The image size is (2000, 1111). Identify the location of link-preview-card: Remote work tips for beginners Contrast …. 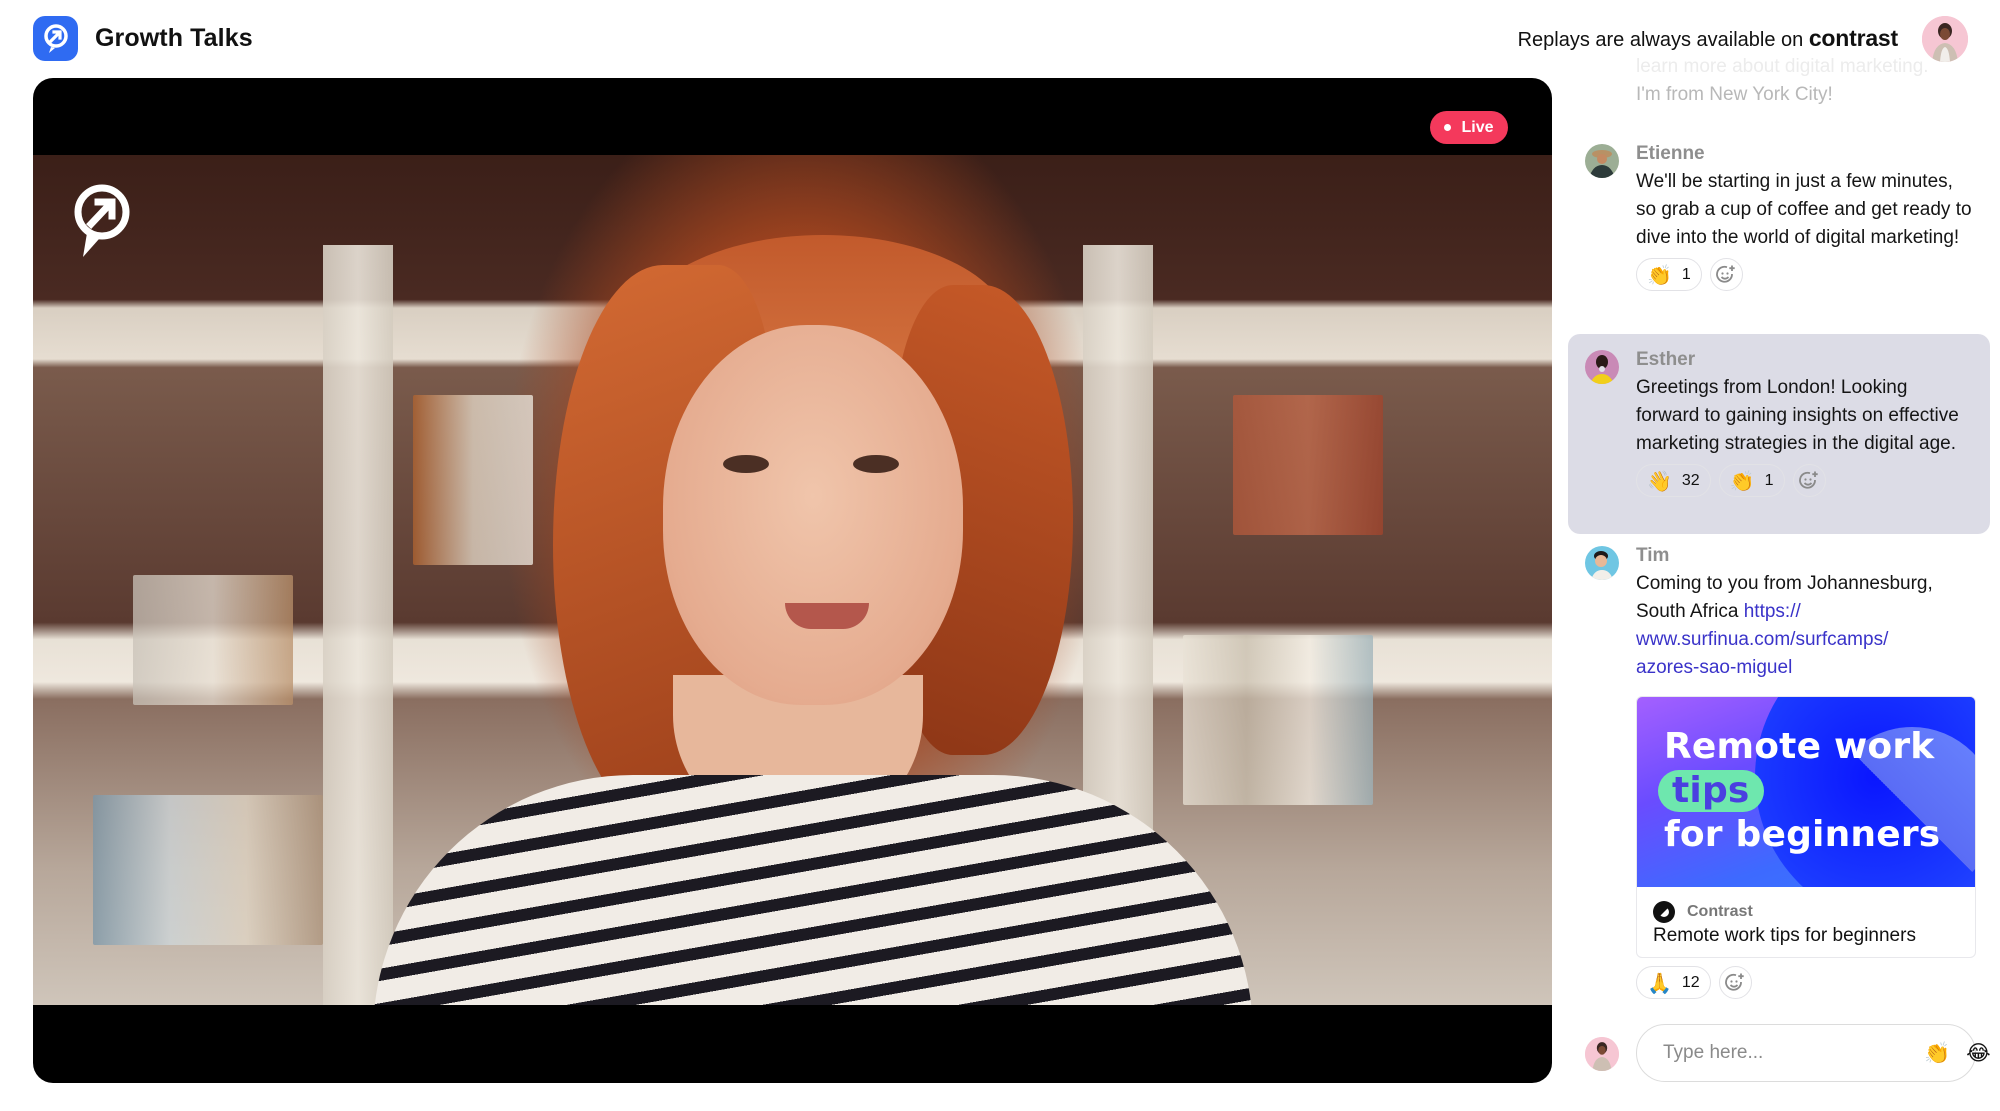
(1806, 827).